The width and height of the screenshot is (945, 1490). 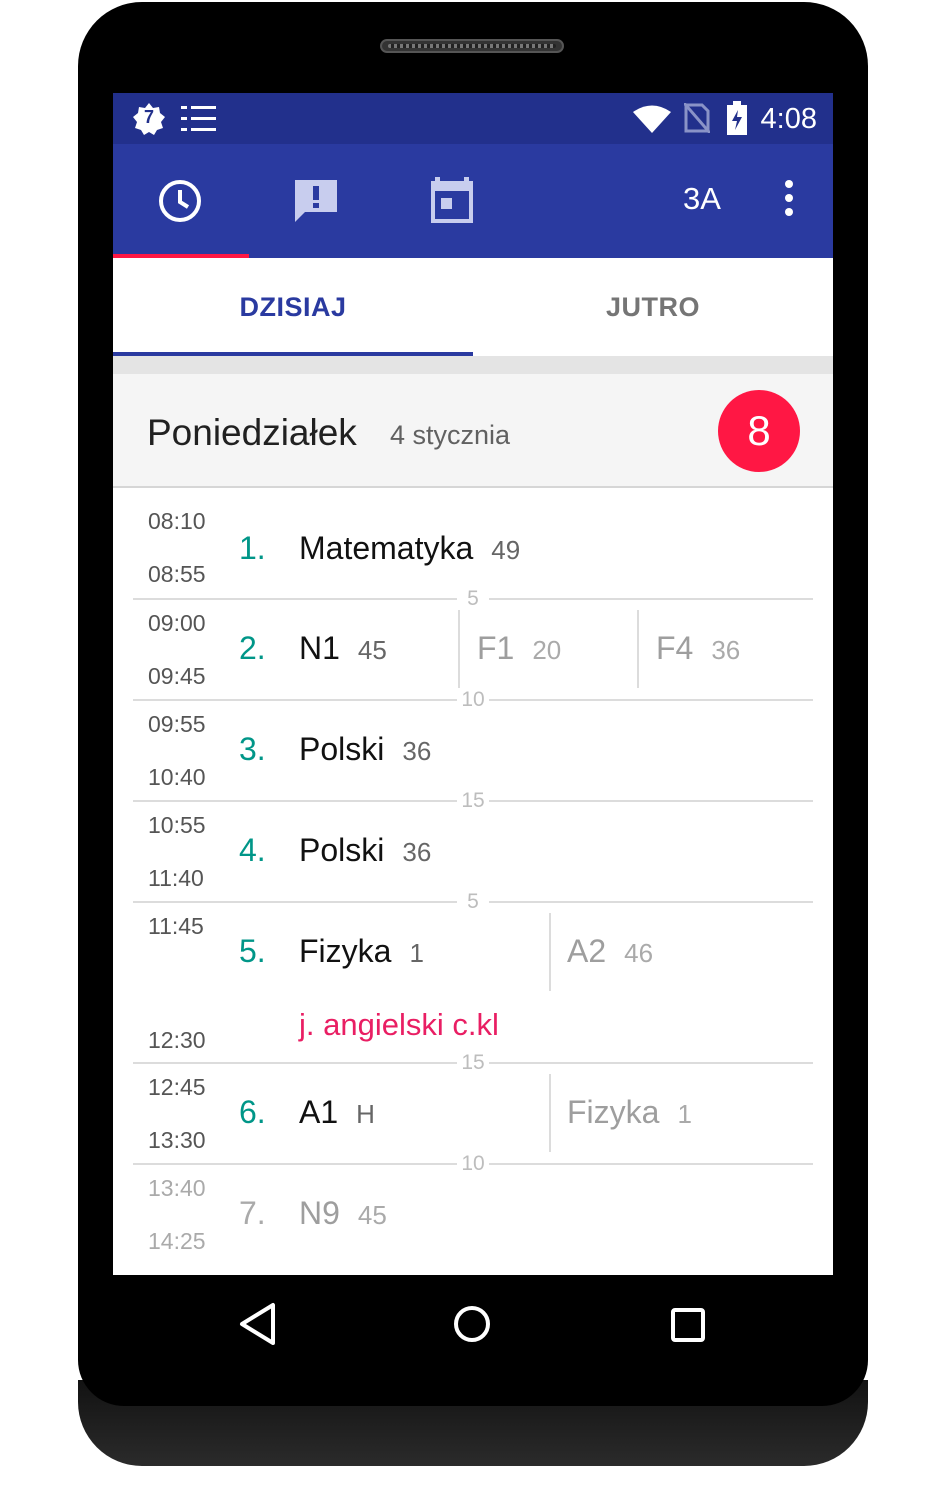 I want to click on room-number: 49, so click(x=506, y=550).